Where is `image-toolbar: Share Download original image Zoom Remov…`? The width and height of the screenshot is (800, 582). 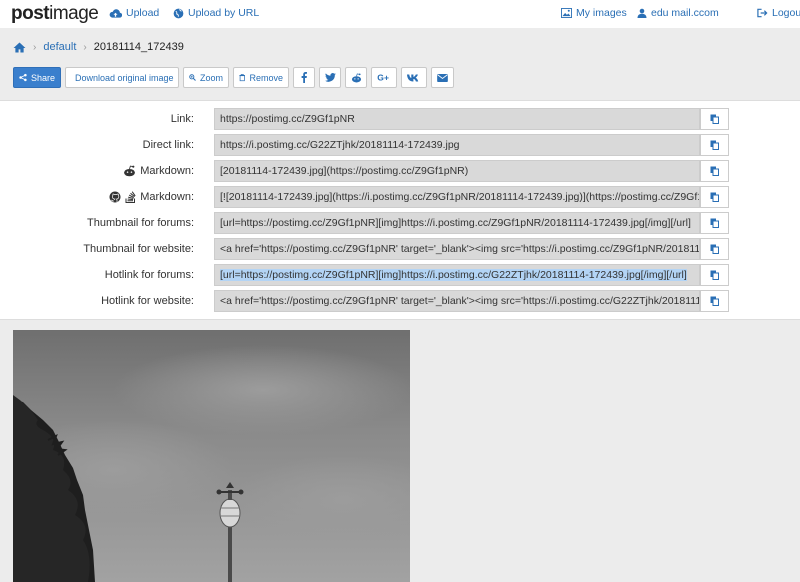
image-toolbar: Share Download original image Zoom Remov… is located at coordinates (233, 77).